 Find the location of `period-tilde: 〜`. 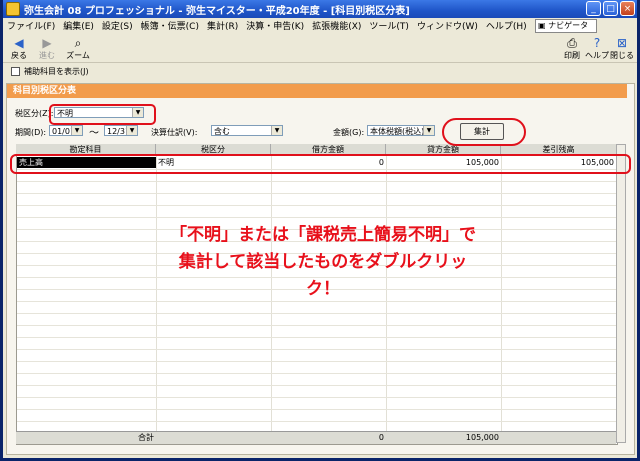

period-tilde: 〜 is located at coordinates (94, 133).